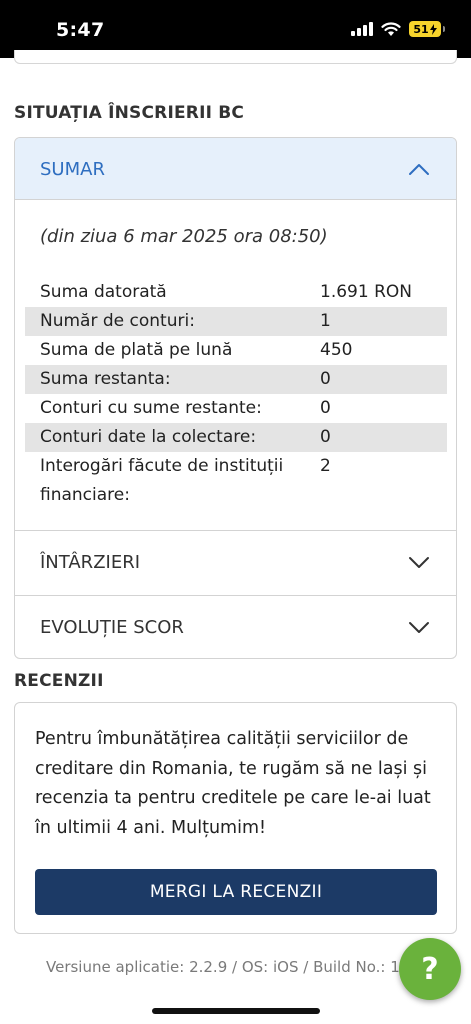 The height and width of the screenshot is (1024, 471). What do you see at coordinates (235, 169) in the screenshot?
I see `summary-accordion-header: SUMAR` at bounding box center [235, 169].